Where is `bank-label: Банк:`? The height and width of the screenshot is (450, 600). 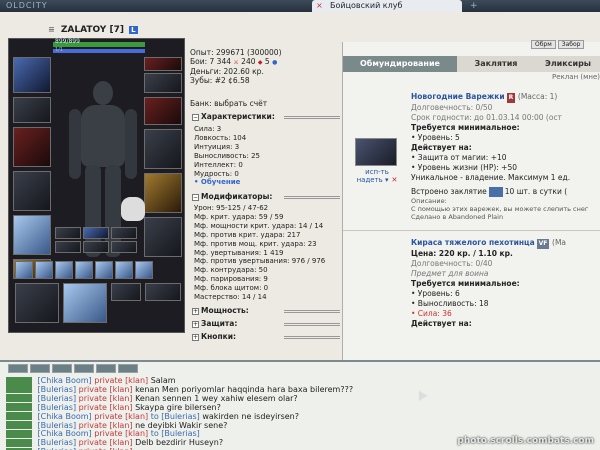
bank-label: Банк: is located at coordinates (202, 103).